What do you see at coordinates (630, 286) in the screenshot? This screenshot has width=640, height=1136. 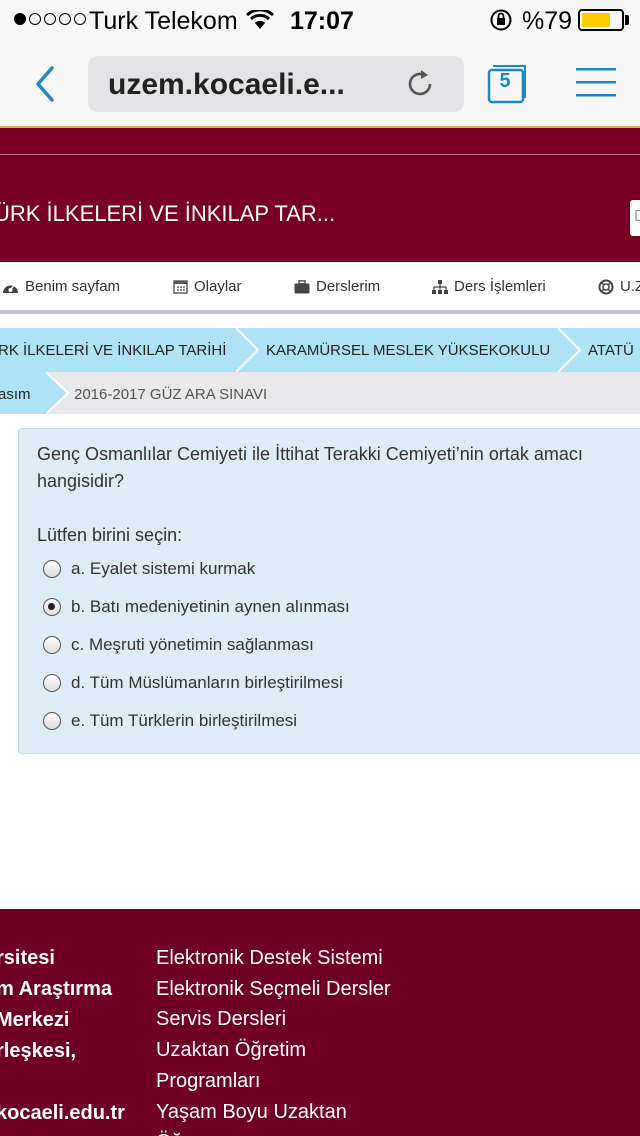 I see `nav-label: U.Z` at bounding box center [630, 286].